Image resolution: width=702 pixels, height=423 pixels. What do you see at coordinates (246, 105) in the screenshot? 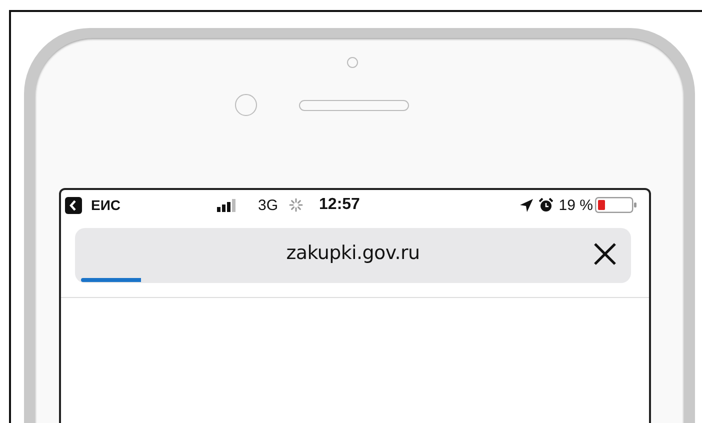
I see `camera-icon` at bounding box center [246, 105].